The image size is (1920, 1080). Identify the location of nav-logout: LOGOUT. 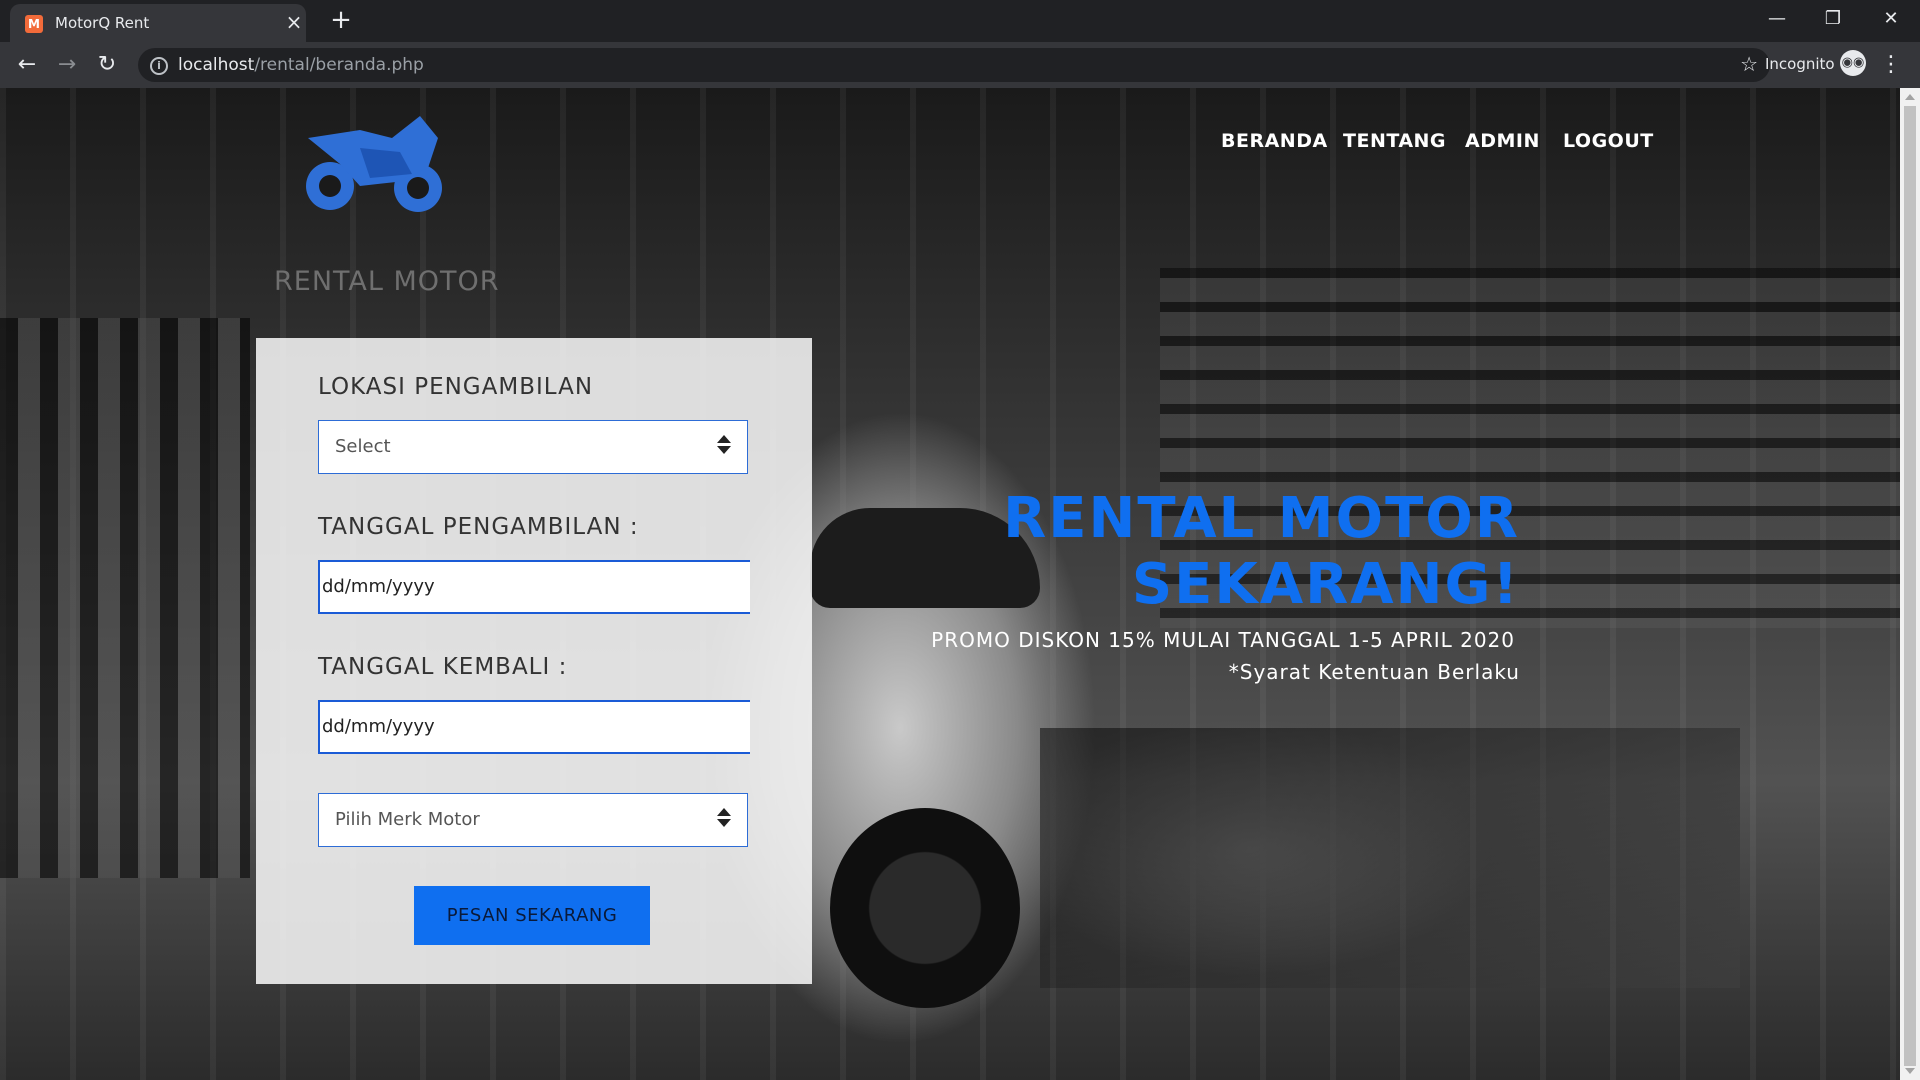
(1608, 141).